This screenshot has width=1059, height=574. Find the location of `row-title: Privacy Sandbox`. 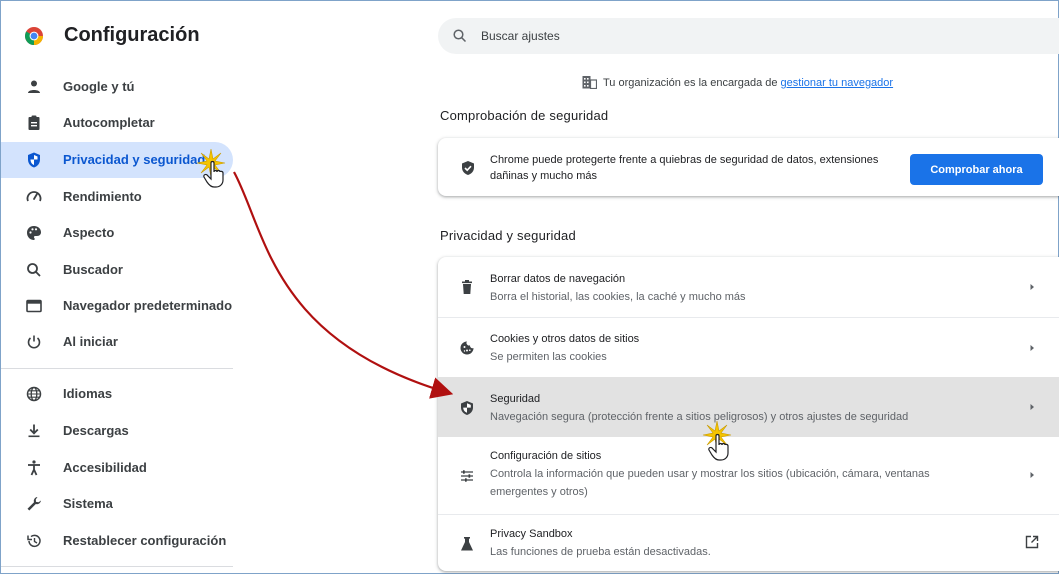

row-title: Privacy Sandbox is located at coordinates (531, 534).